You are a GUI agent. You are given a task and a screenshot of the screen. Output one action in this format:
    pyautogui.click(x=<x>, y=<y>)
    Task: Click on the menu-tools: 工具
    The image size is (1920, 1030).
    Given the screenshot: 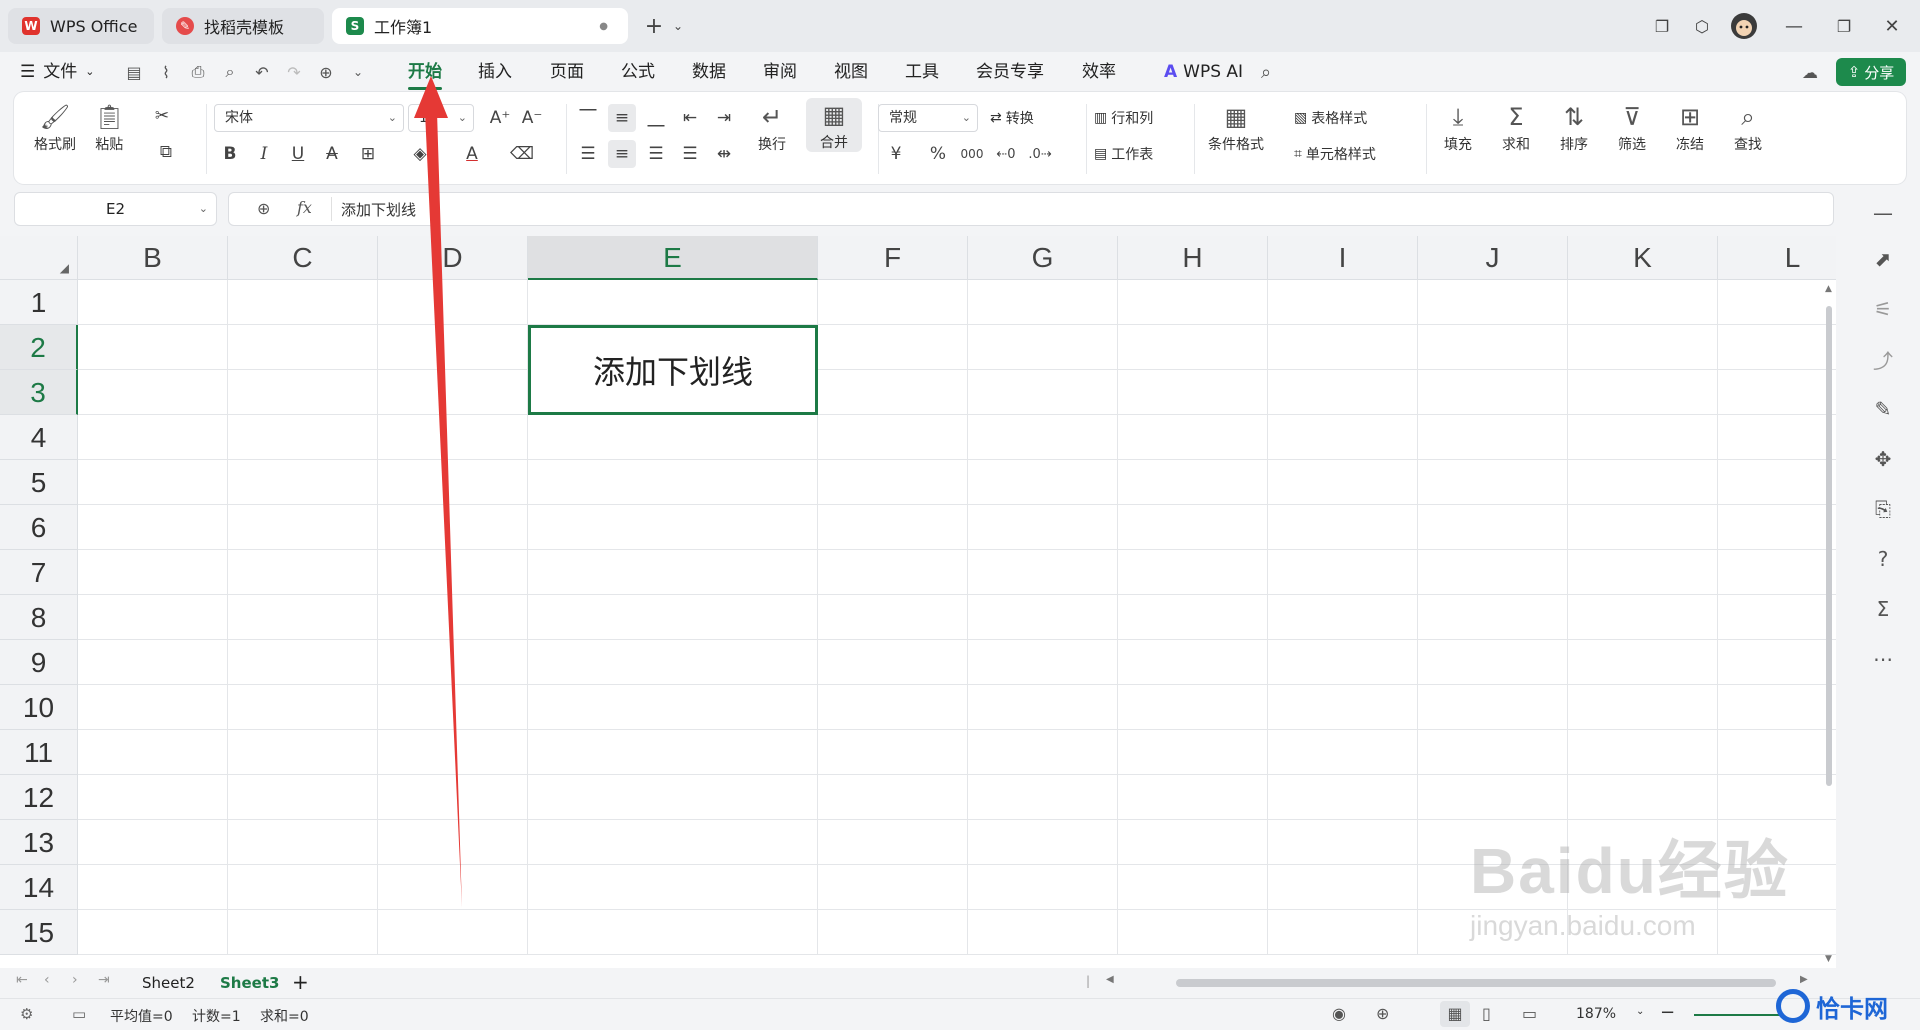 What is the action you would take?
    pyautogui.click(x=922, y=72)
    